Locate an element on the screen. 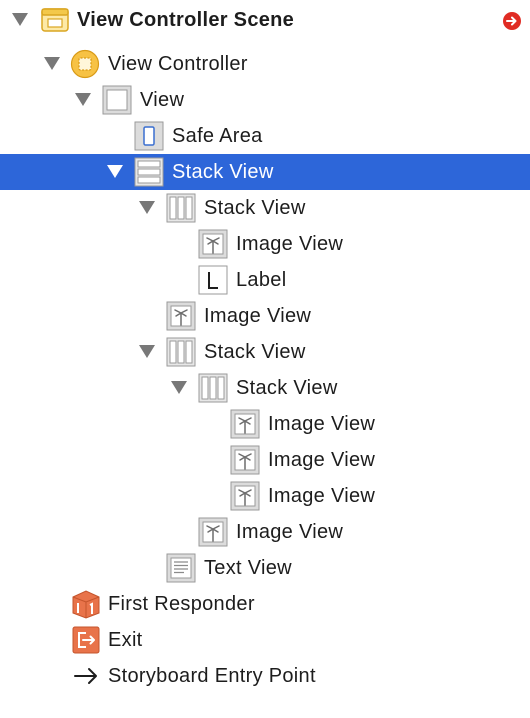  view-icon is located at coordinates (117, 100).